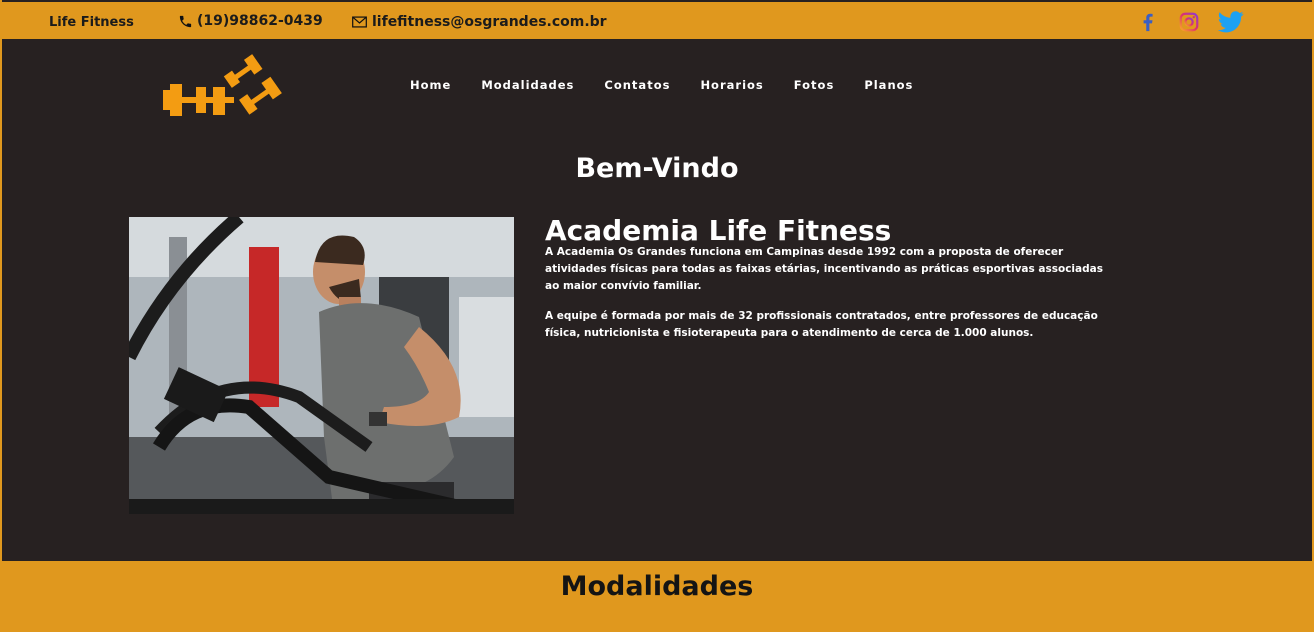 The image size is (1314, 632). I want to click on modalidades-section: Modalidades, so click(657, 596).